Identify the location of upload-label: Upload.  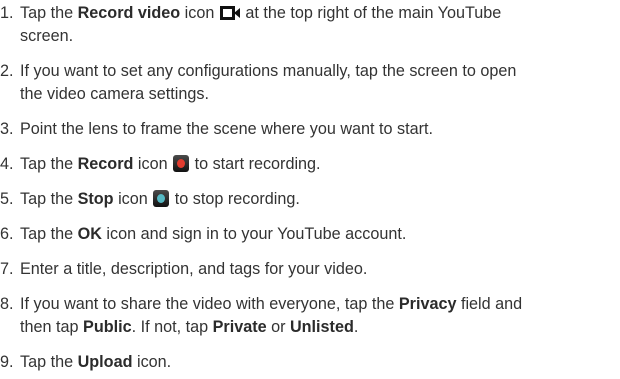
(105, 362).